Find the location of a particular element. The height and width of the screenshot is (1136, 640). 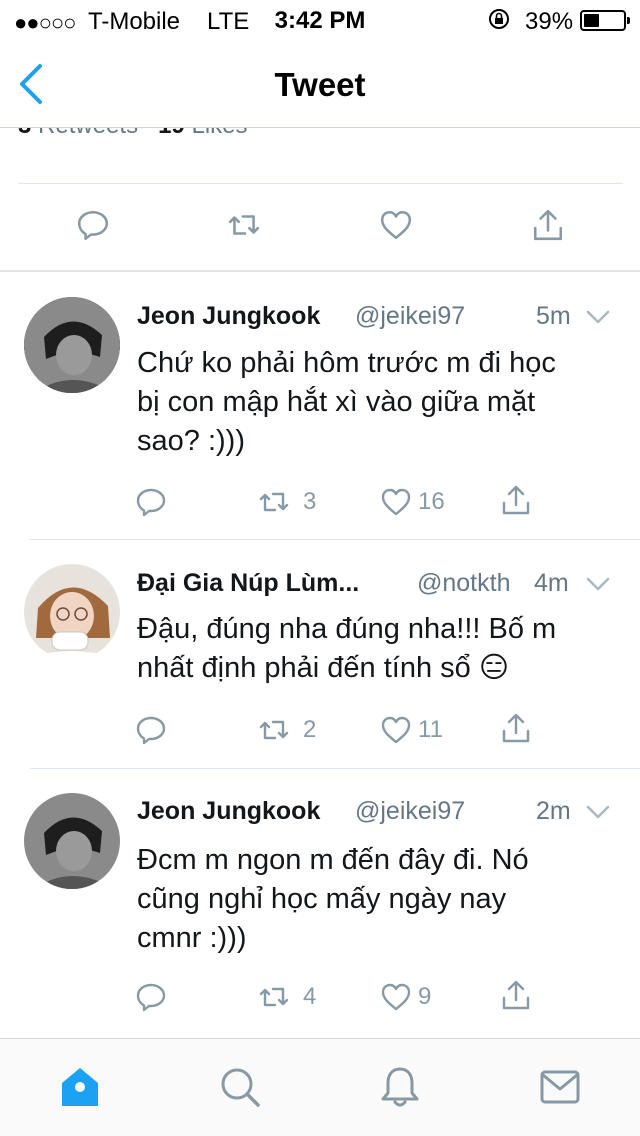

main-tweet-actions is located at coordinates (320, 228).